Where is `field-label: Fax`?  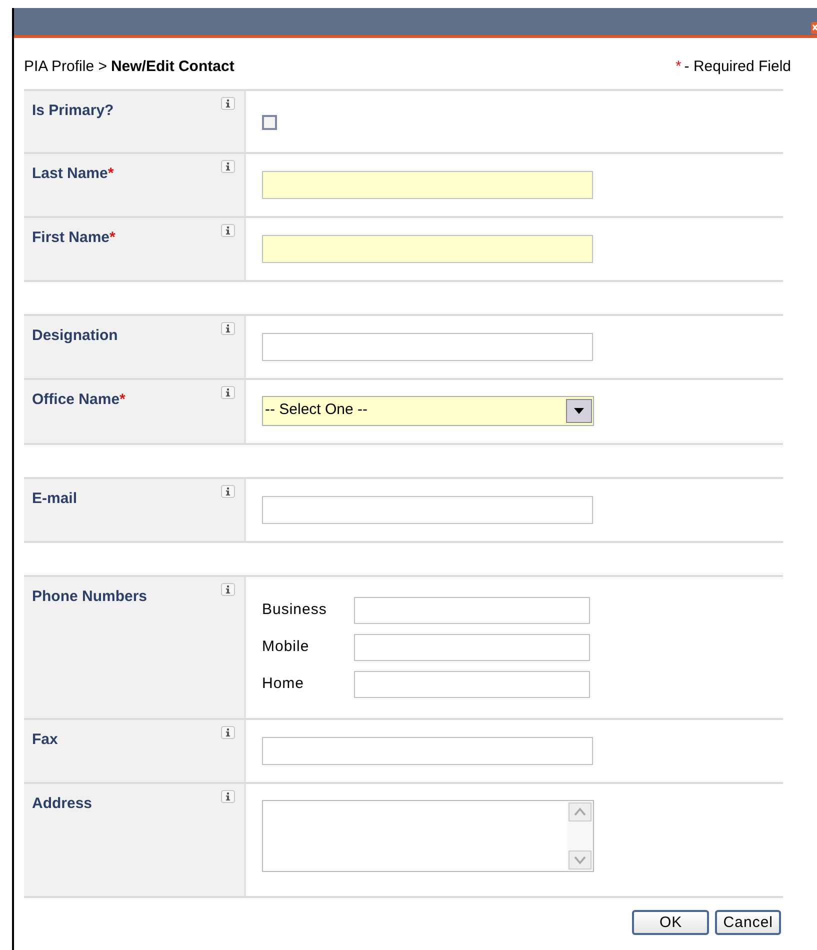 field-label: Fax is located at coordinates (45, 740).